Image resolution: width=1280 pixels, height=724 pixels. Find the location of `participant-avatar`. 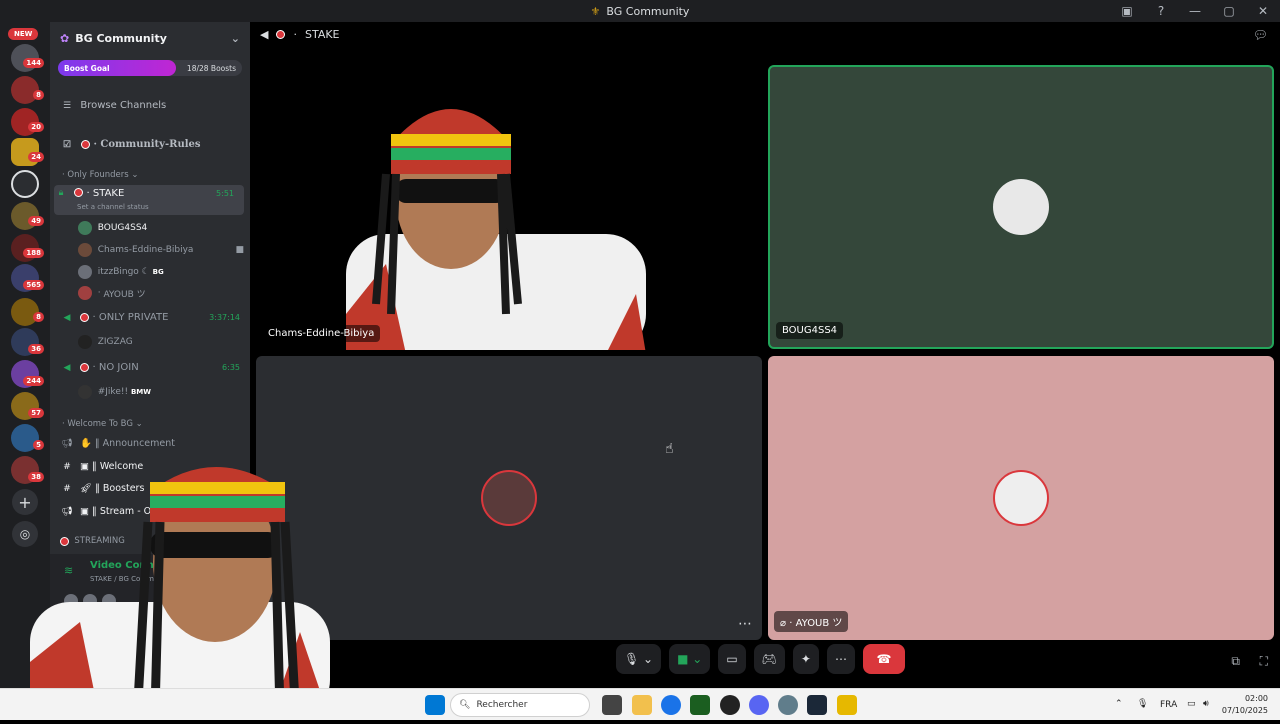

participant-avatar is located at coordinates (1021, 207).